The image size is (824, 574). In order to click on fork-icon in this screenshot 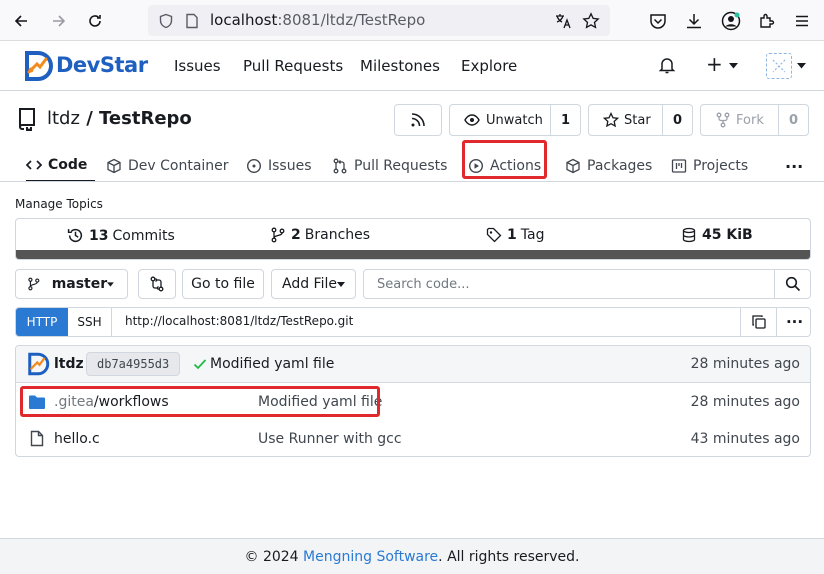, I will do `click(723, 120)`.